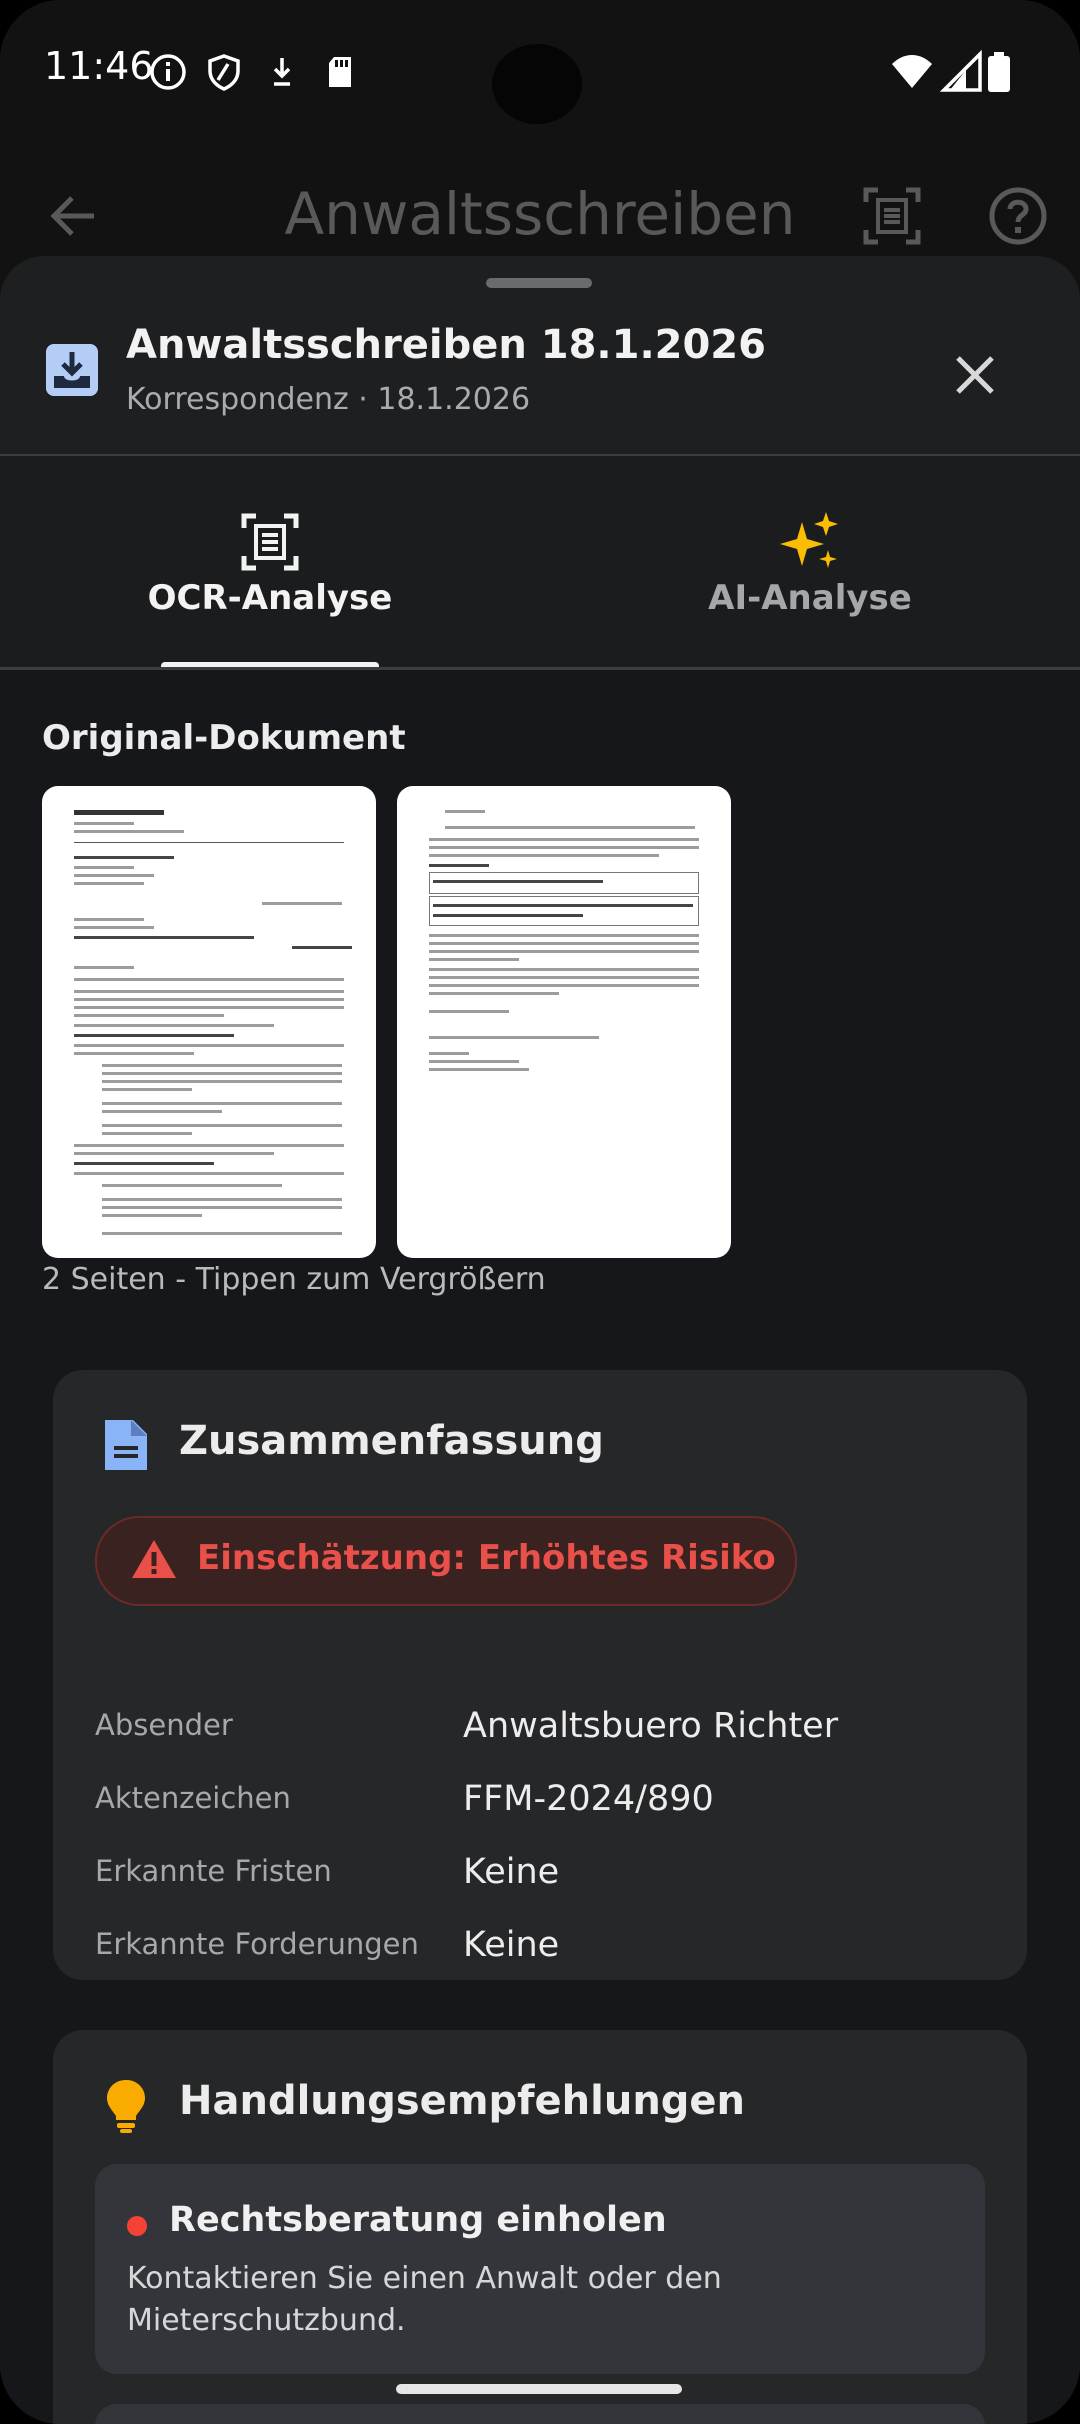 The width and height of the screenshot is (1080, 2424). I want to click on reference-value: FFM-2024/890, so click(588, 1799).